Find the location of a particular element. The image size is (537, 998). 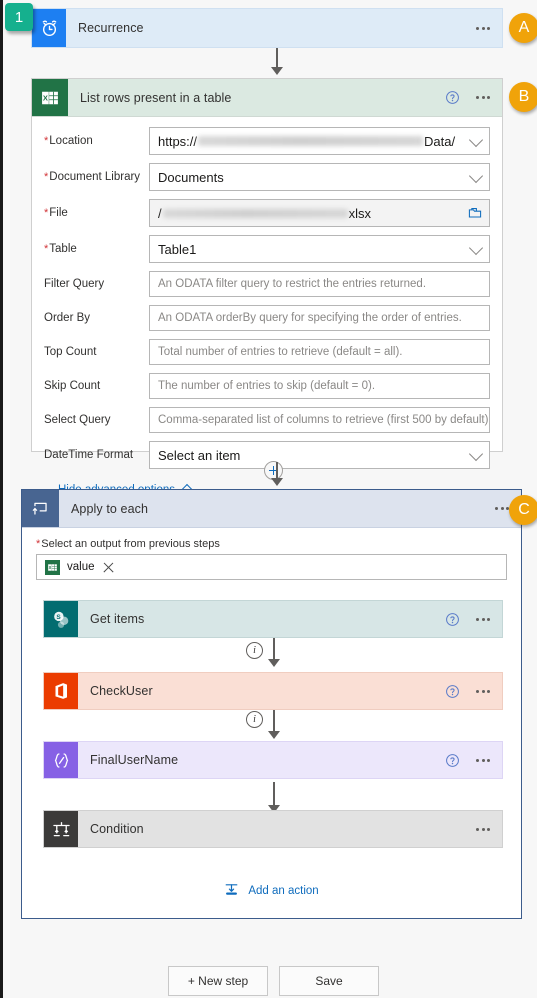

field-label-top-count: Top Count is located at coordinates (70, 352).